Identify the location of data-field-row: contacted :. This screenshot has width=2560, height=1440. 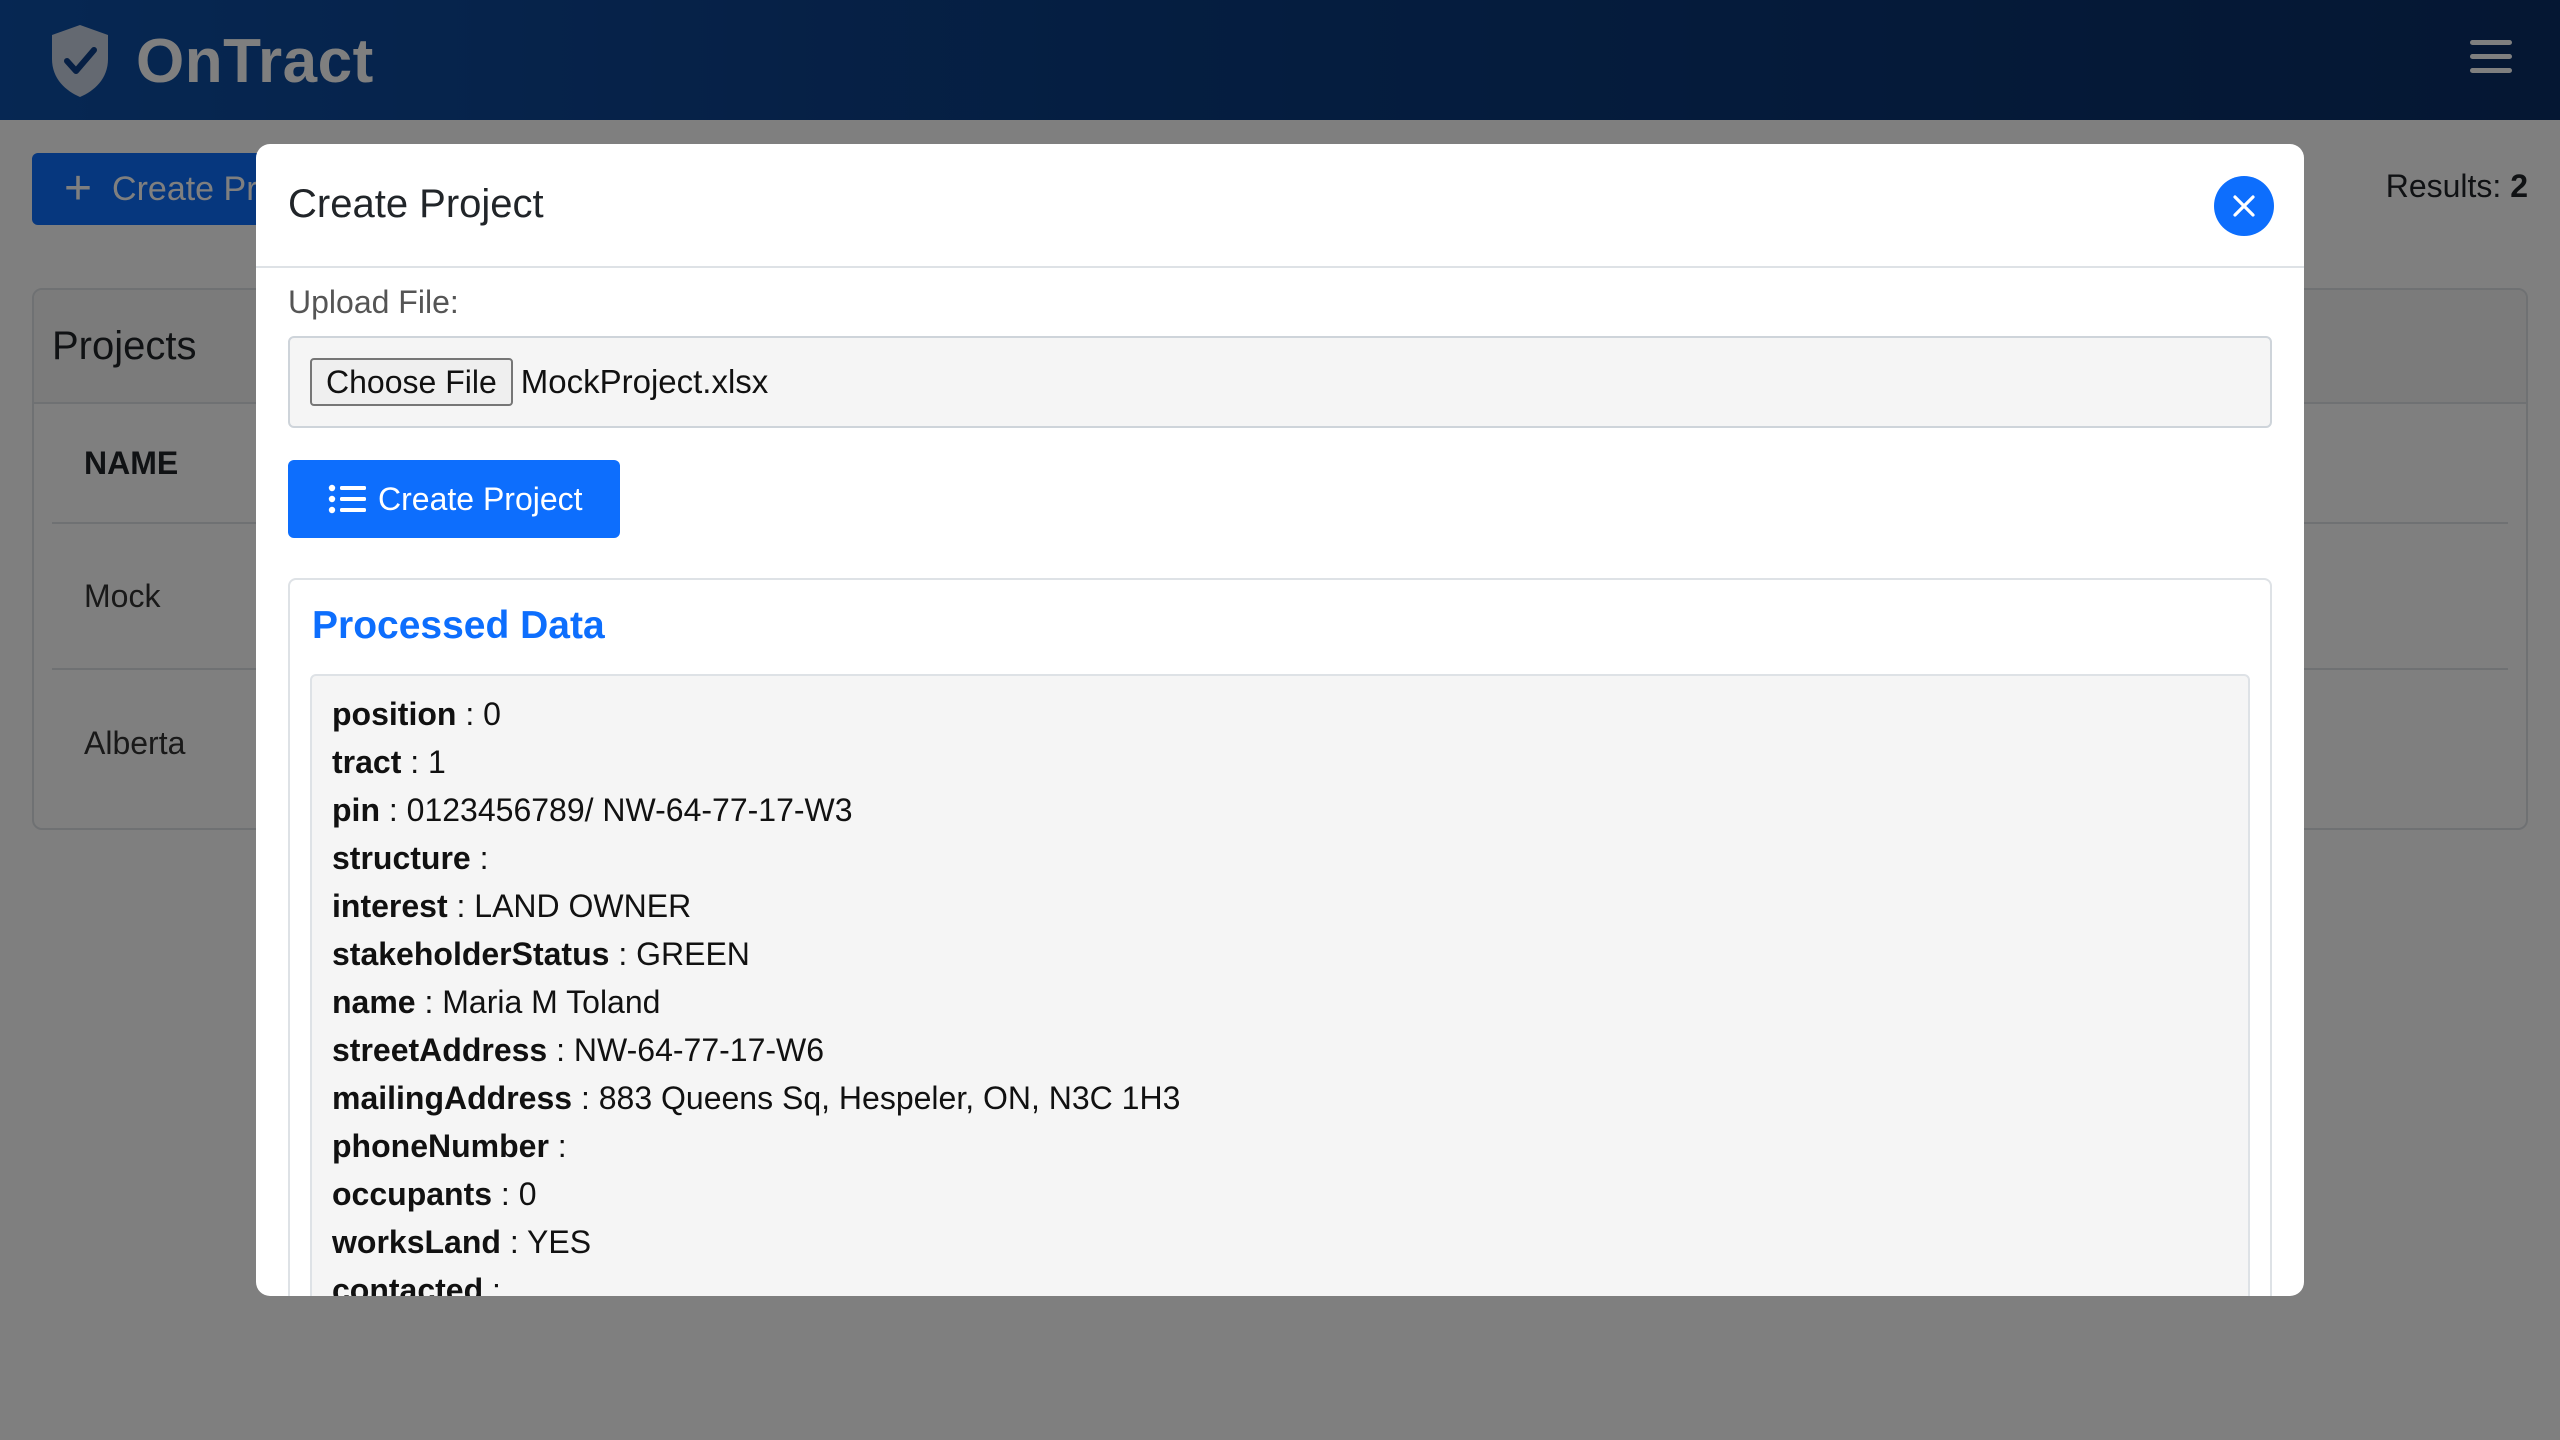
(1280, 1281).